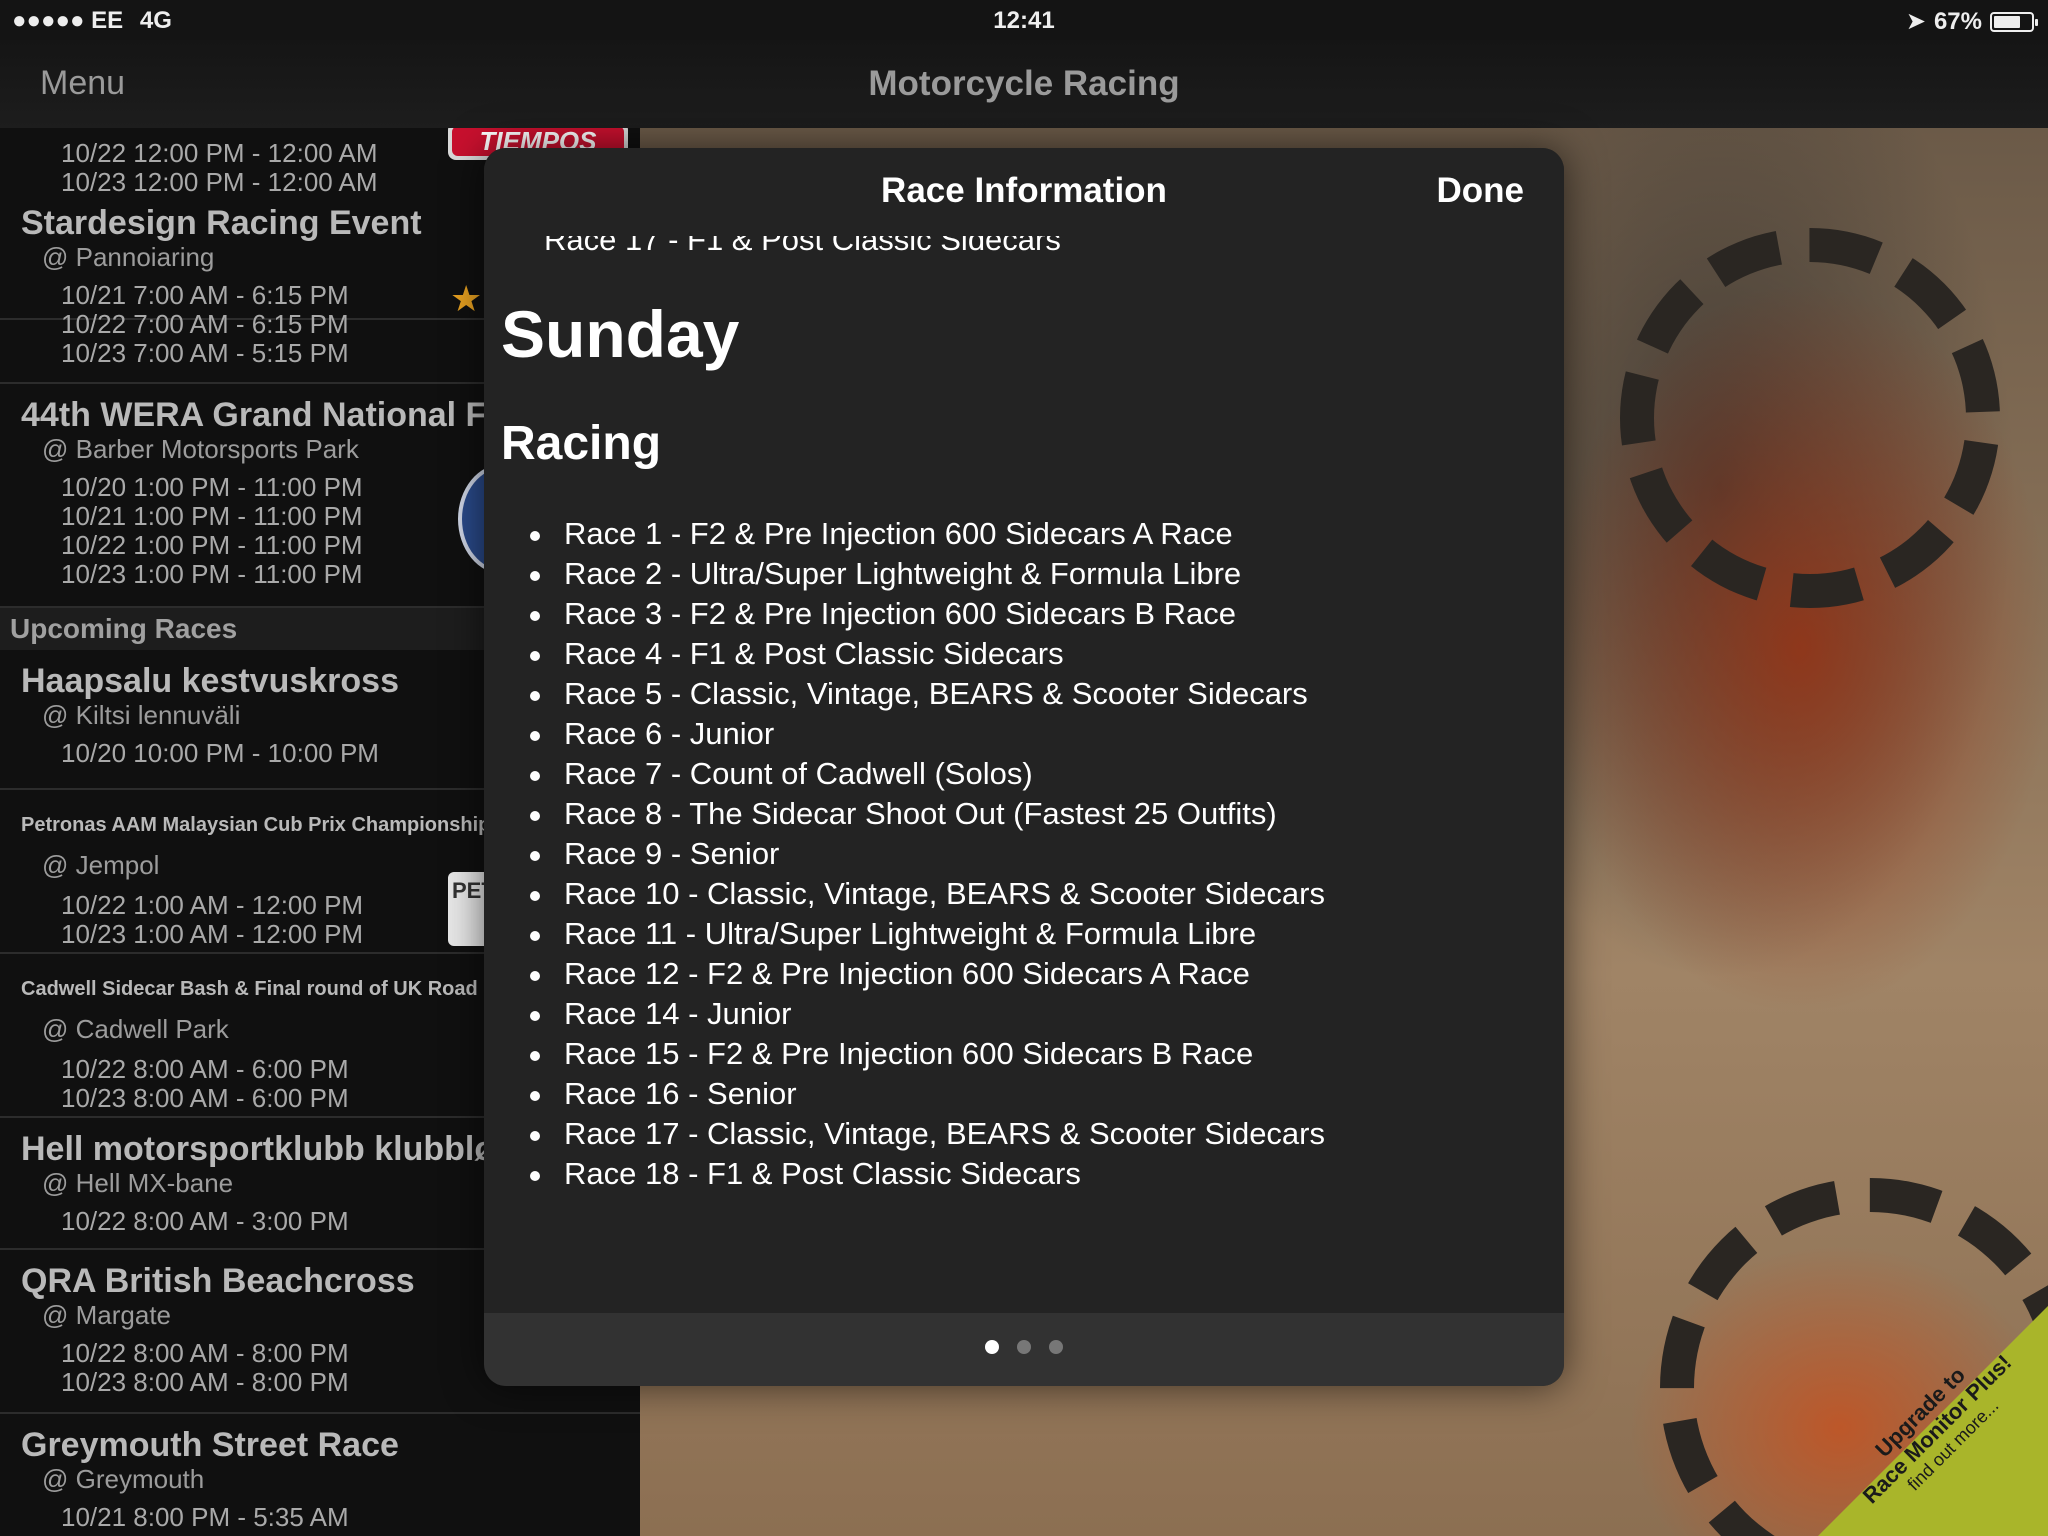 This screenshot has height=1536, width=2048. I want to click on race-venue: @ Greymouth, so click(123, 1479).